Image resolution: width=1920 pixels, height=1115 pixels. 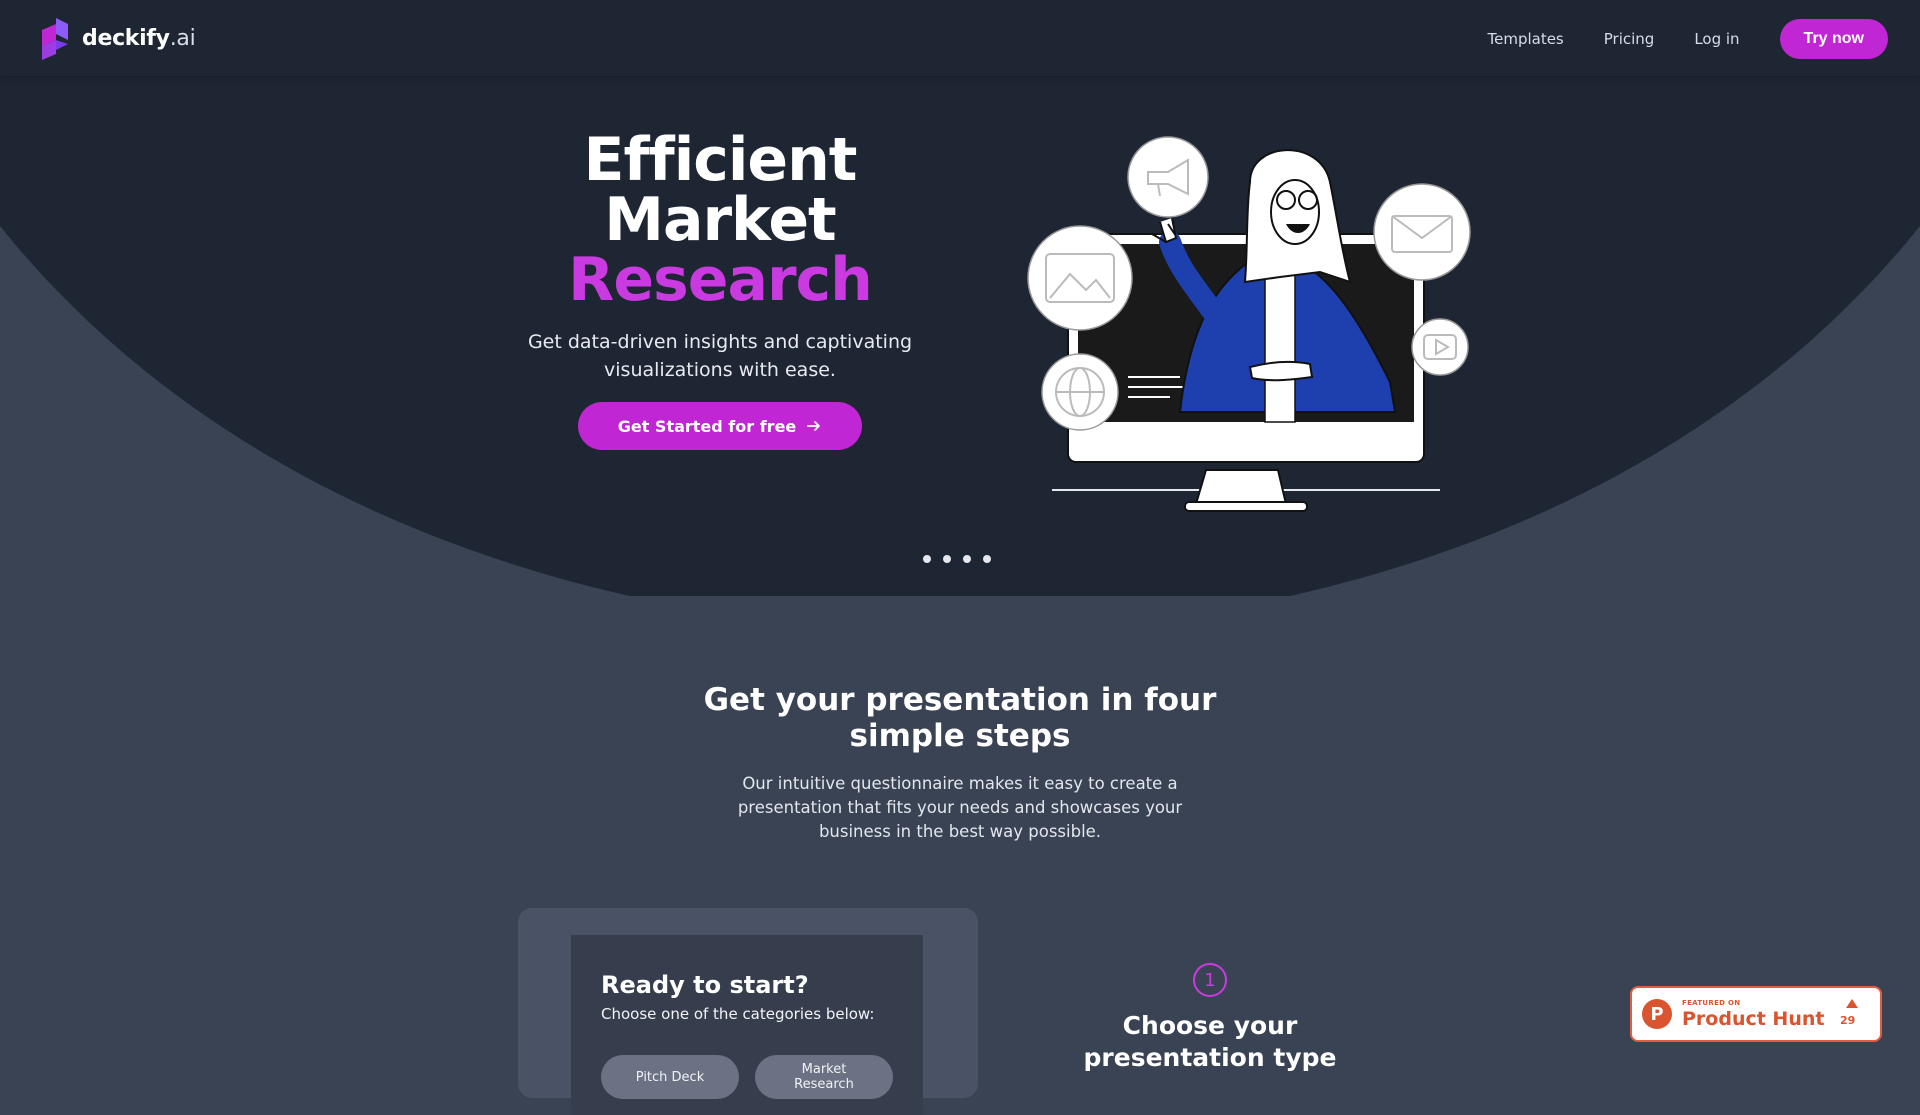 What do you see at coordinates (1168, 177) in the screenshot?
I see `megaphone-bubble` at bounding box center [1168, 177].